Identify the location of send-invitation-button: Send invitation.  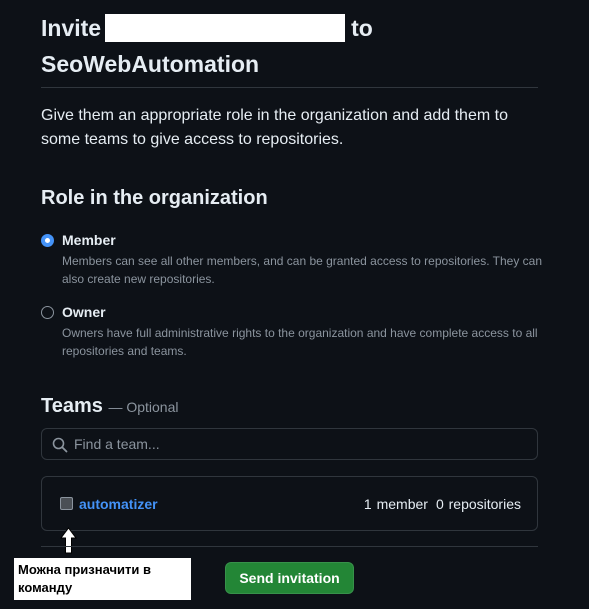
(289, 578).